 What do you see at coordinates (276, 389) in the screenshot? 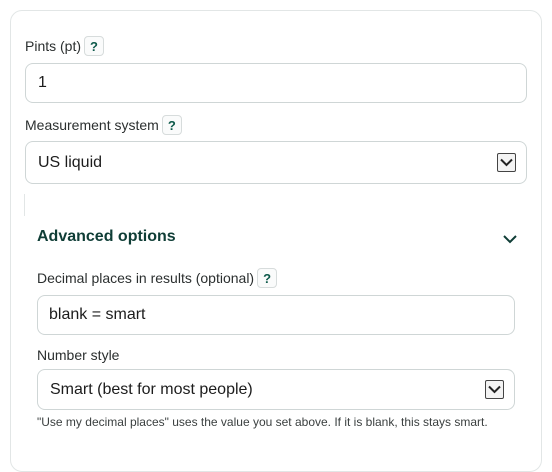
I see `number-style-select: Smart (best for most people)` at bounding box center [276, 389].